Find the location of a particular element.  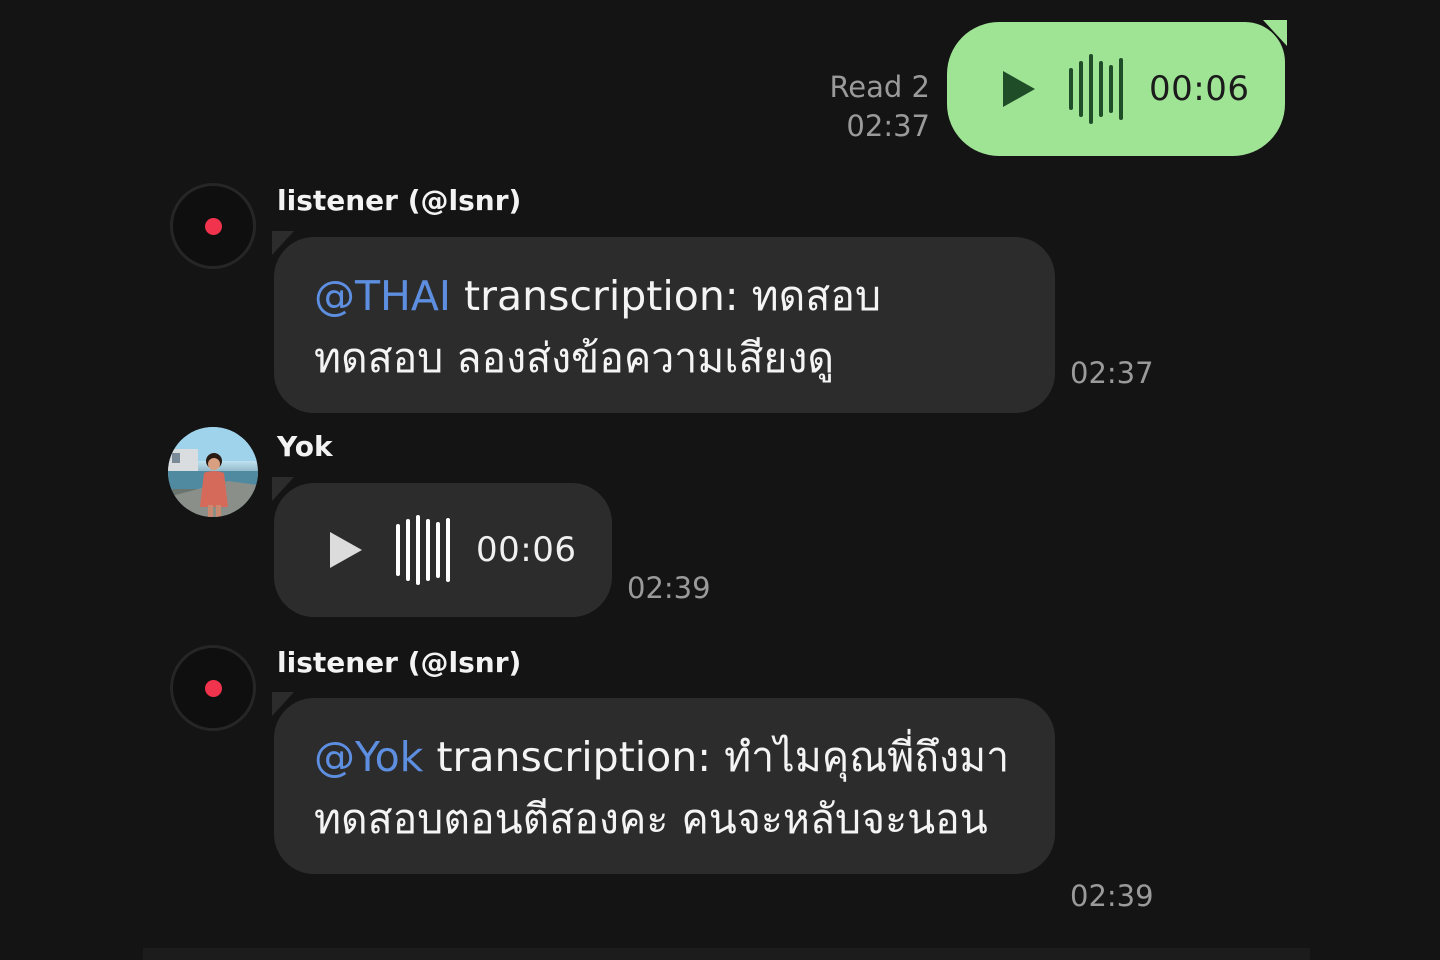

voice-message: 00:06 is located at coordinates (443, 550).